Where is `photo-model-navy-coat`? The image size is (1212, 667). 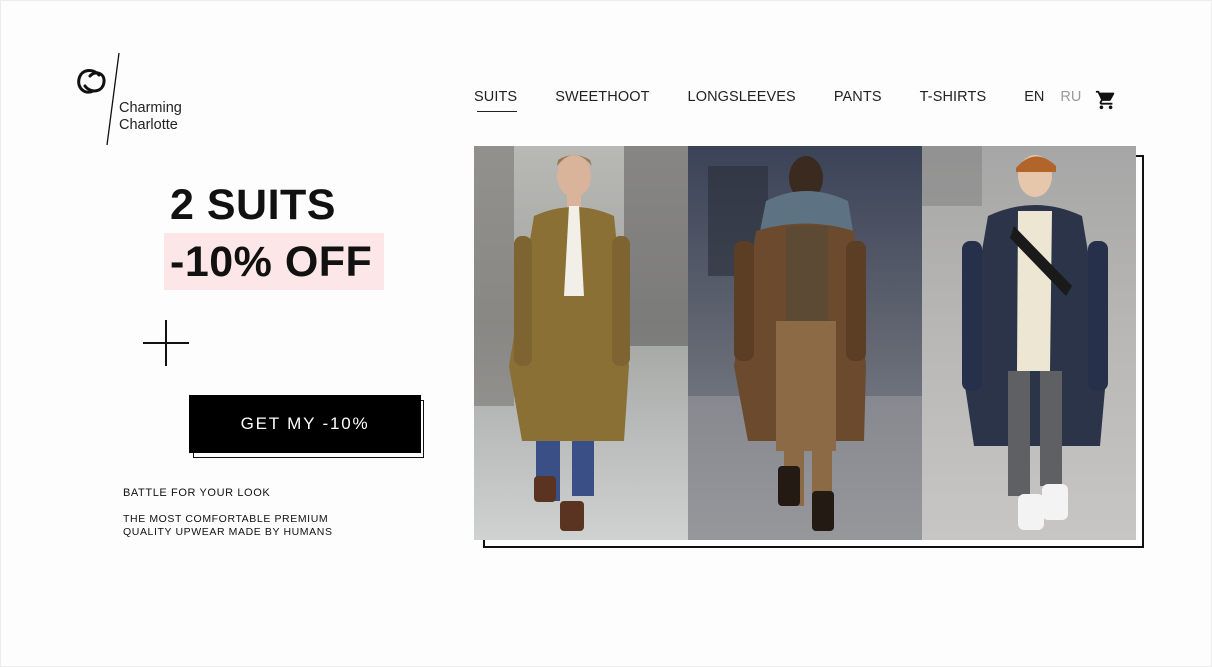 photo-model-navy-coat is located at coordinates (1029, 343).